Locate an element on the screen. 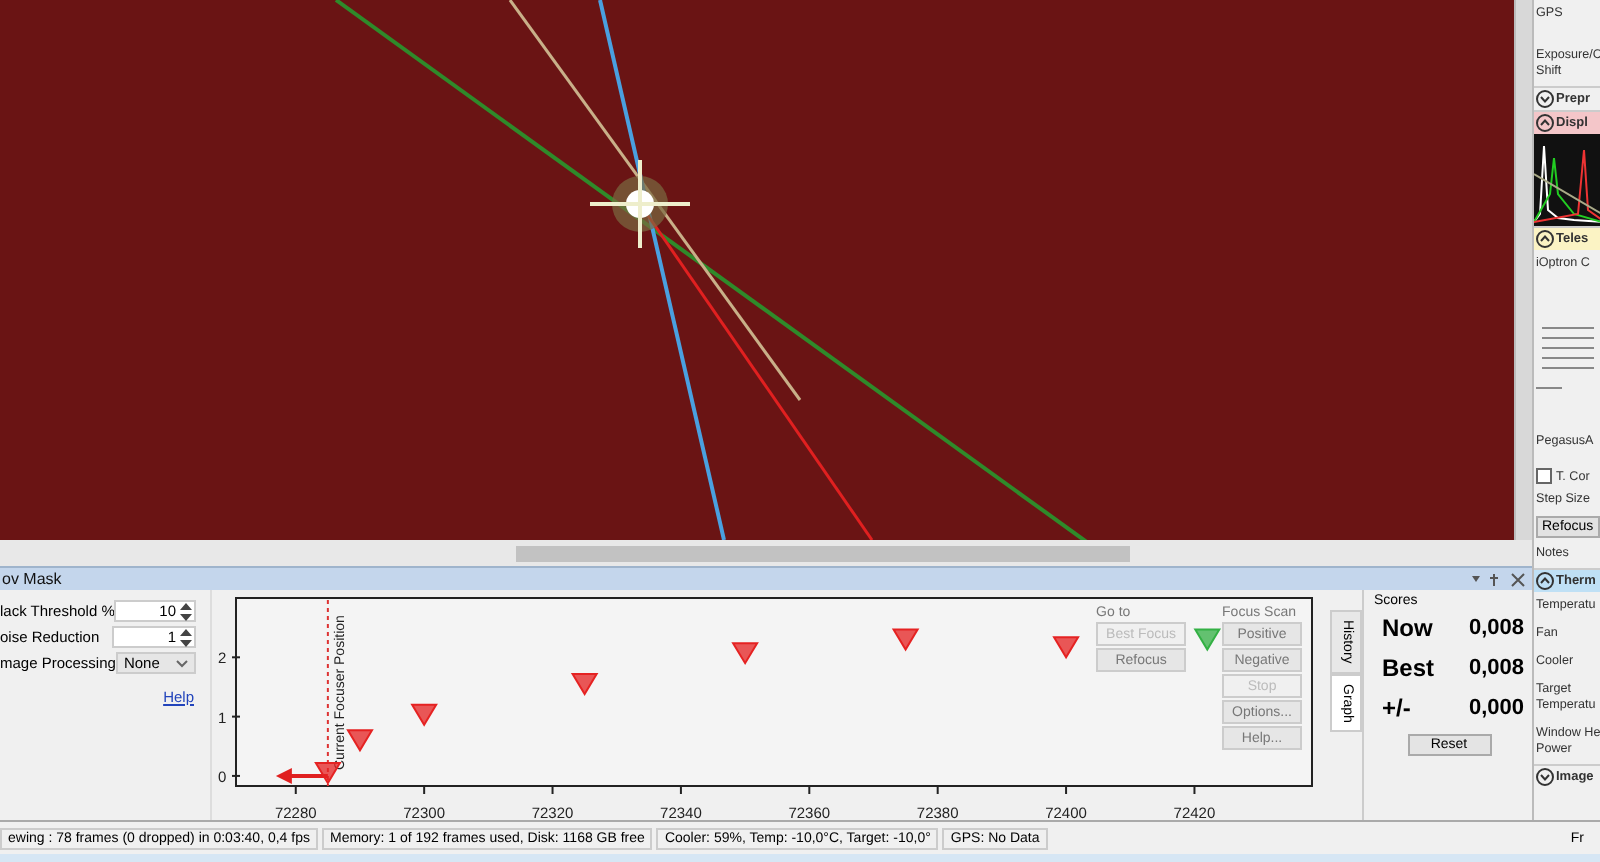 This screenshot has height=862, width=1600. score-label: Now is located at coordinates (1406, 628).